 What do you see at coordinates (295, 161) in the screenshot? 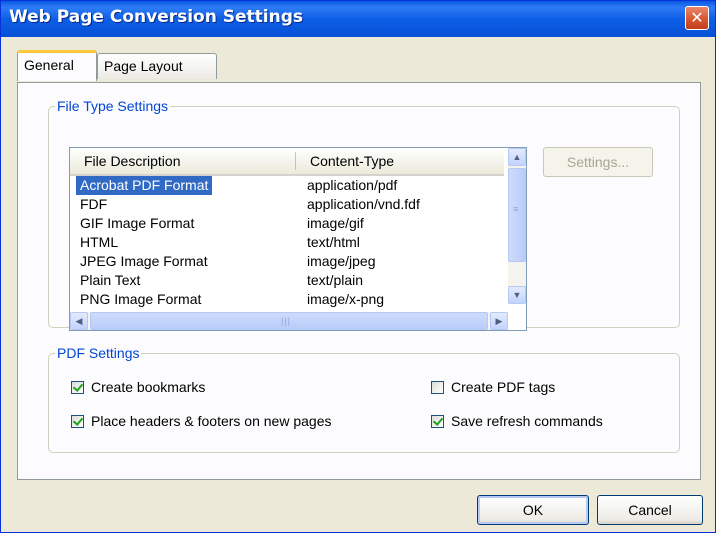
I see `column-divider` at bounding box center [295, 161].